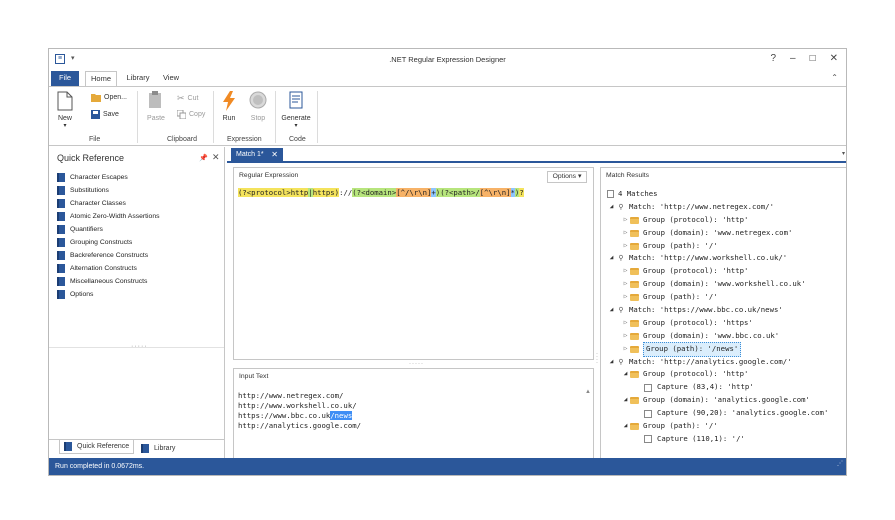 Image resolution: width=895 pixels, height=520 pixels. What do you see at coordinates (258, 106) in the screenshot?
I see `stop-button: Stop` at bounding box center [258, 106].